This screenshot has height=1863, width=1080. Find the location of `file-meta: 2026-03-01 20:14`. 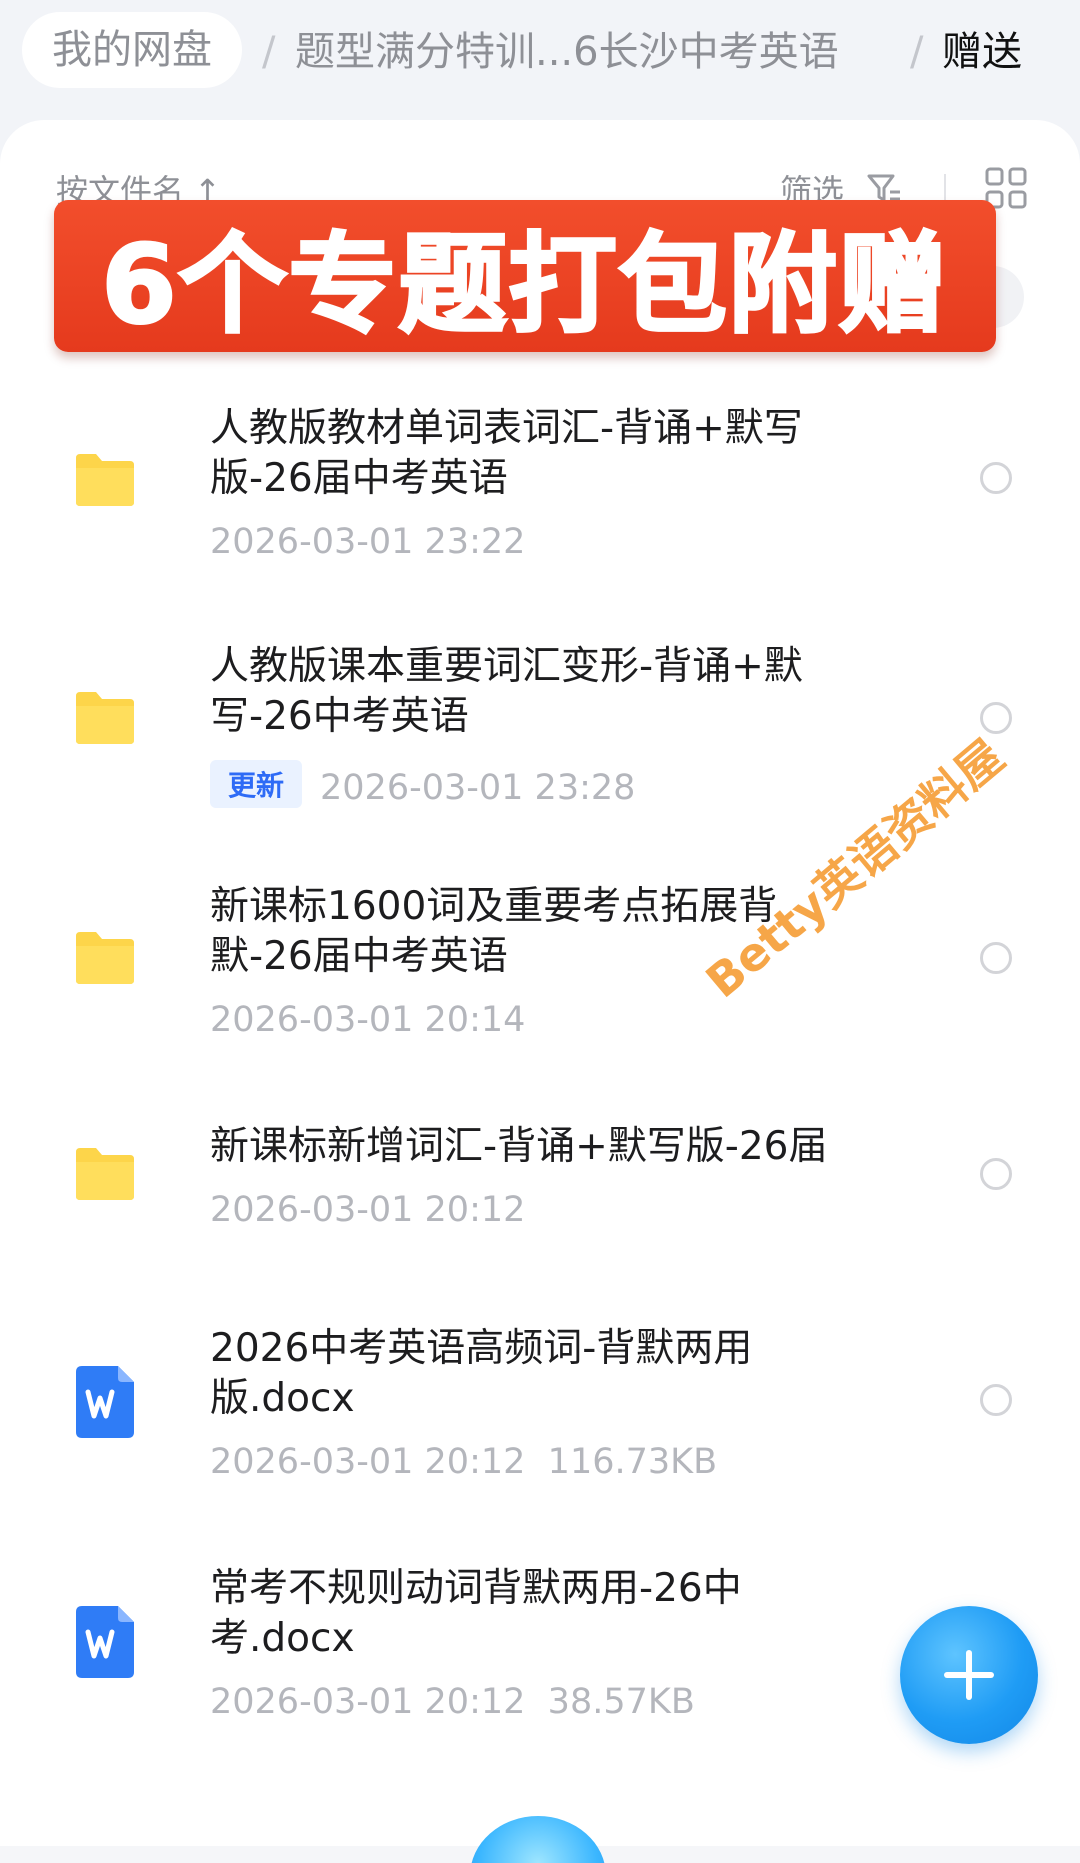

file-meta: 2026-03-01 20:14 is located at coordinates (367, 1020).